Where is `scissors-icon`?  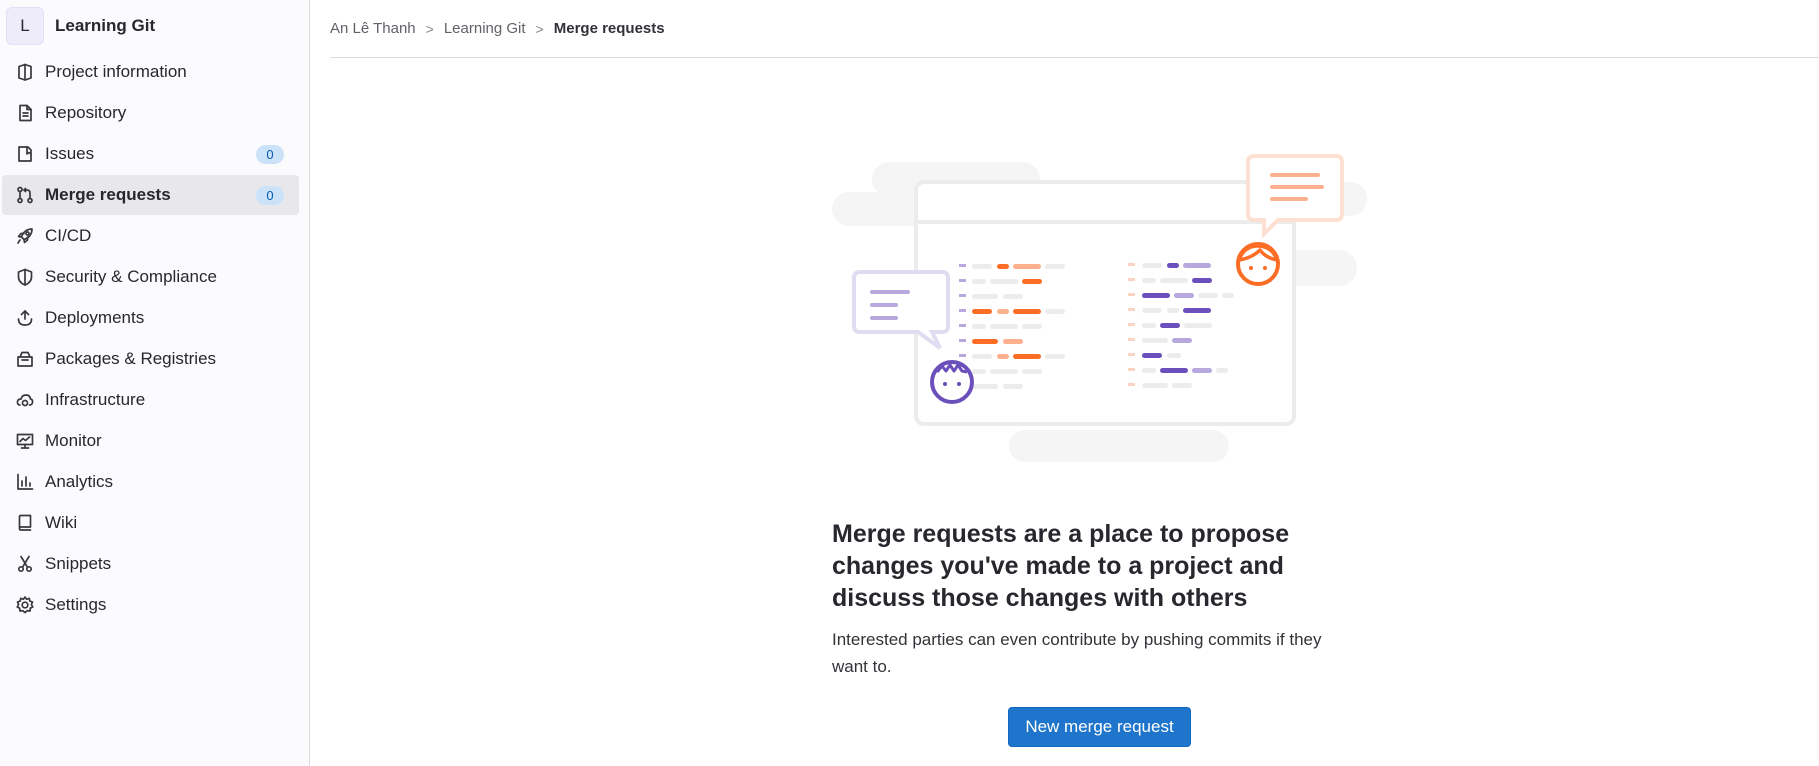
scissors-icon is located at coordinates (25, 564).